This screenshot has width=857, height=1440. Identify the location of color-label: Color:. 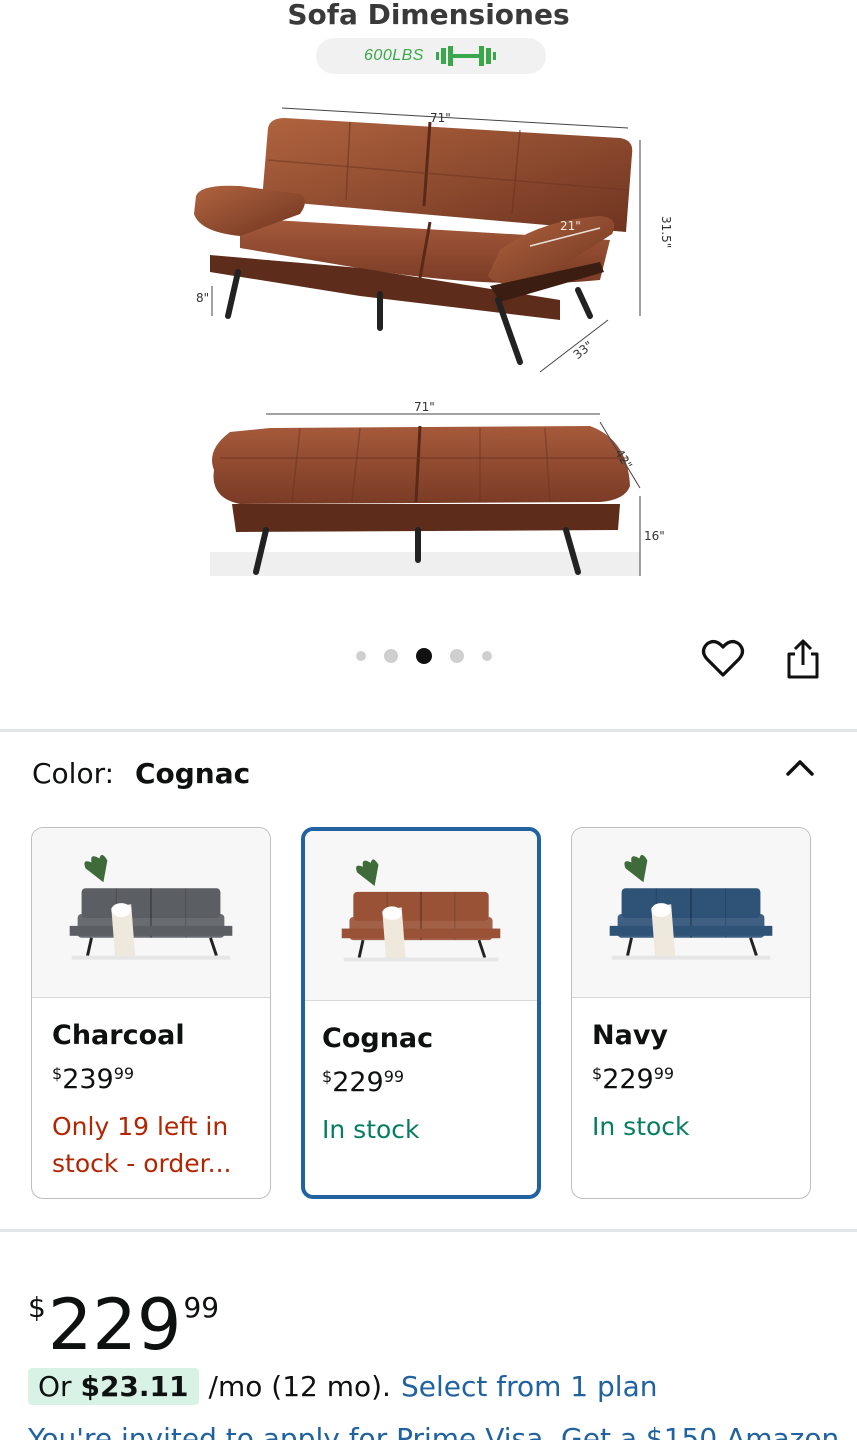
(73, 773).